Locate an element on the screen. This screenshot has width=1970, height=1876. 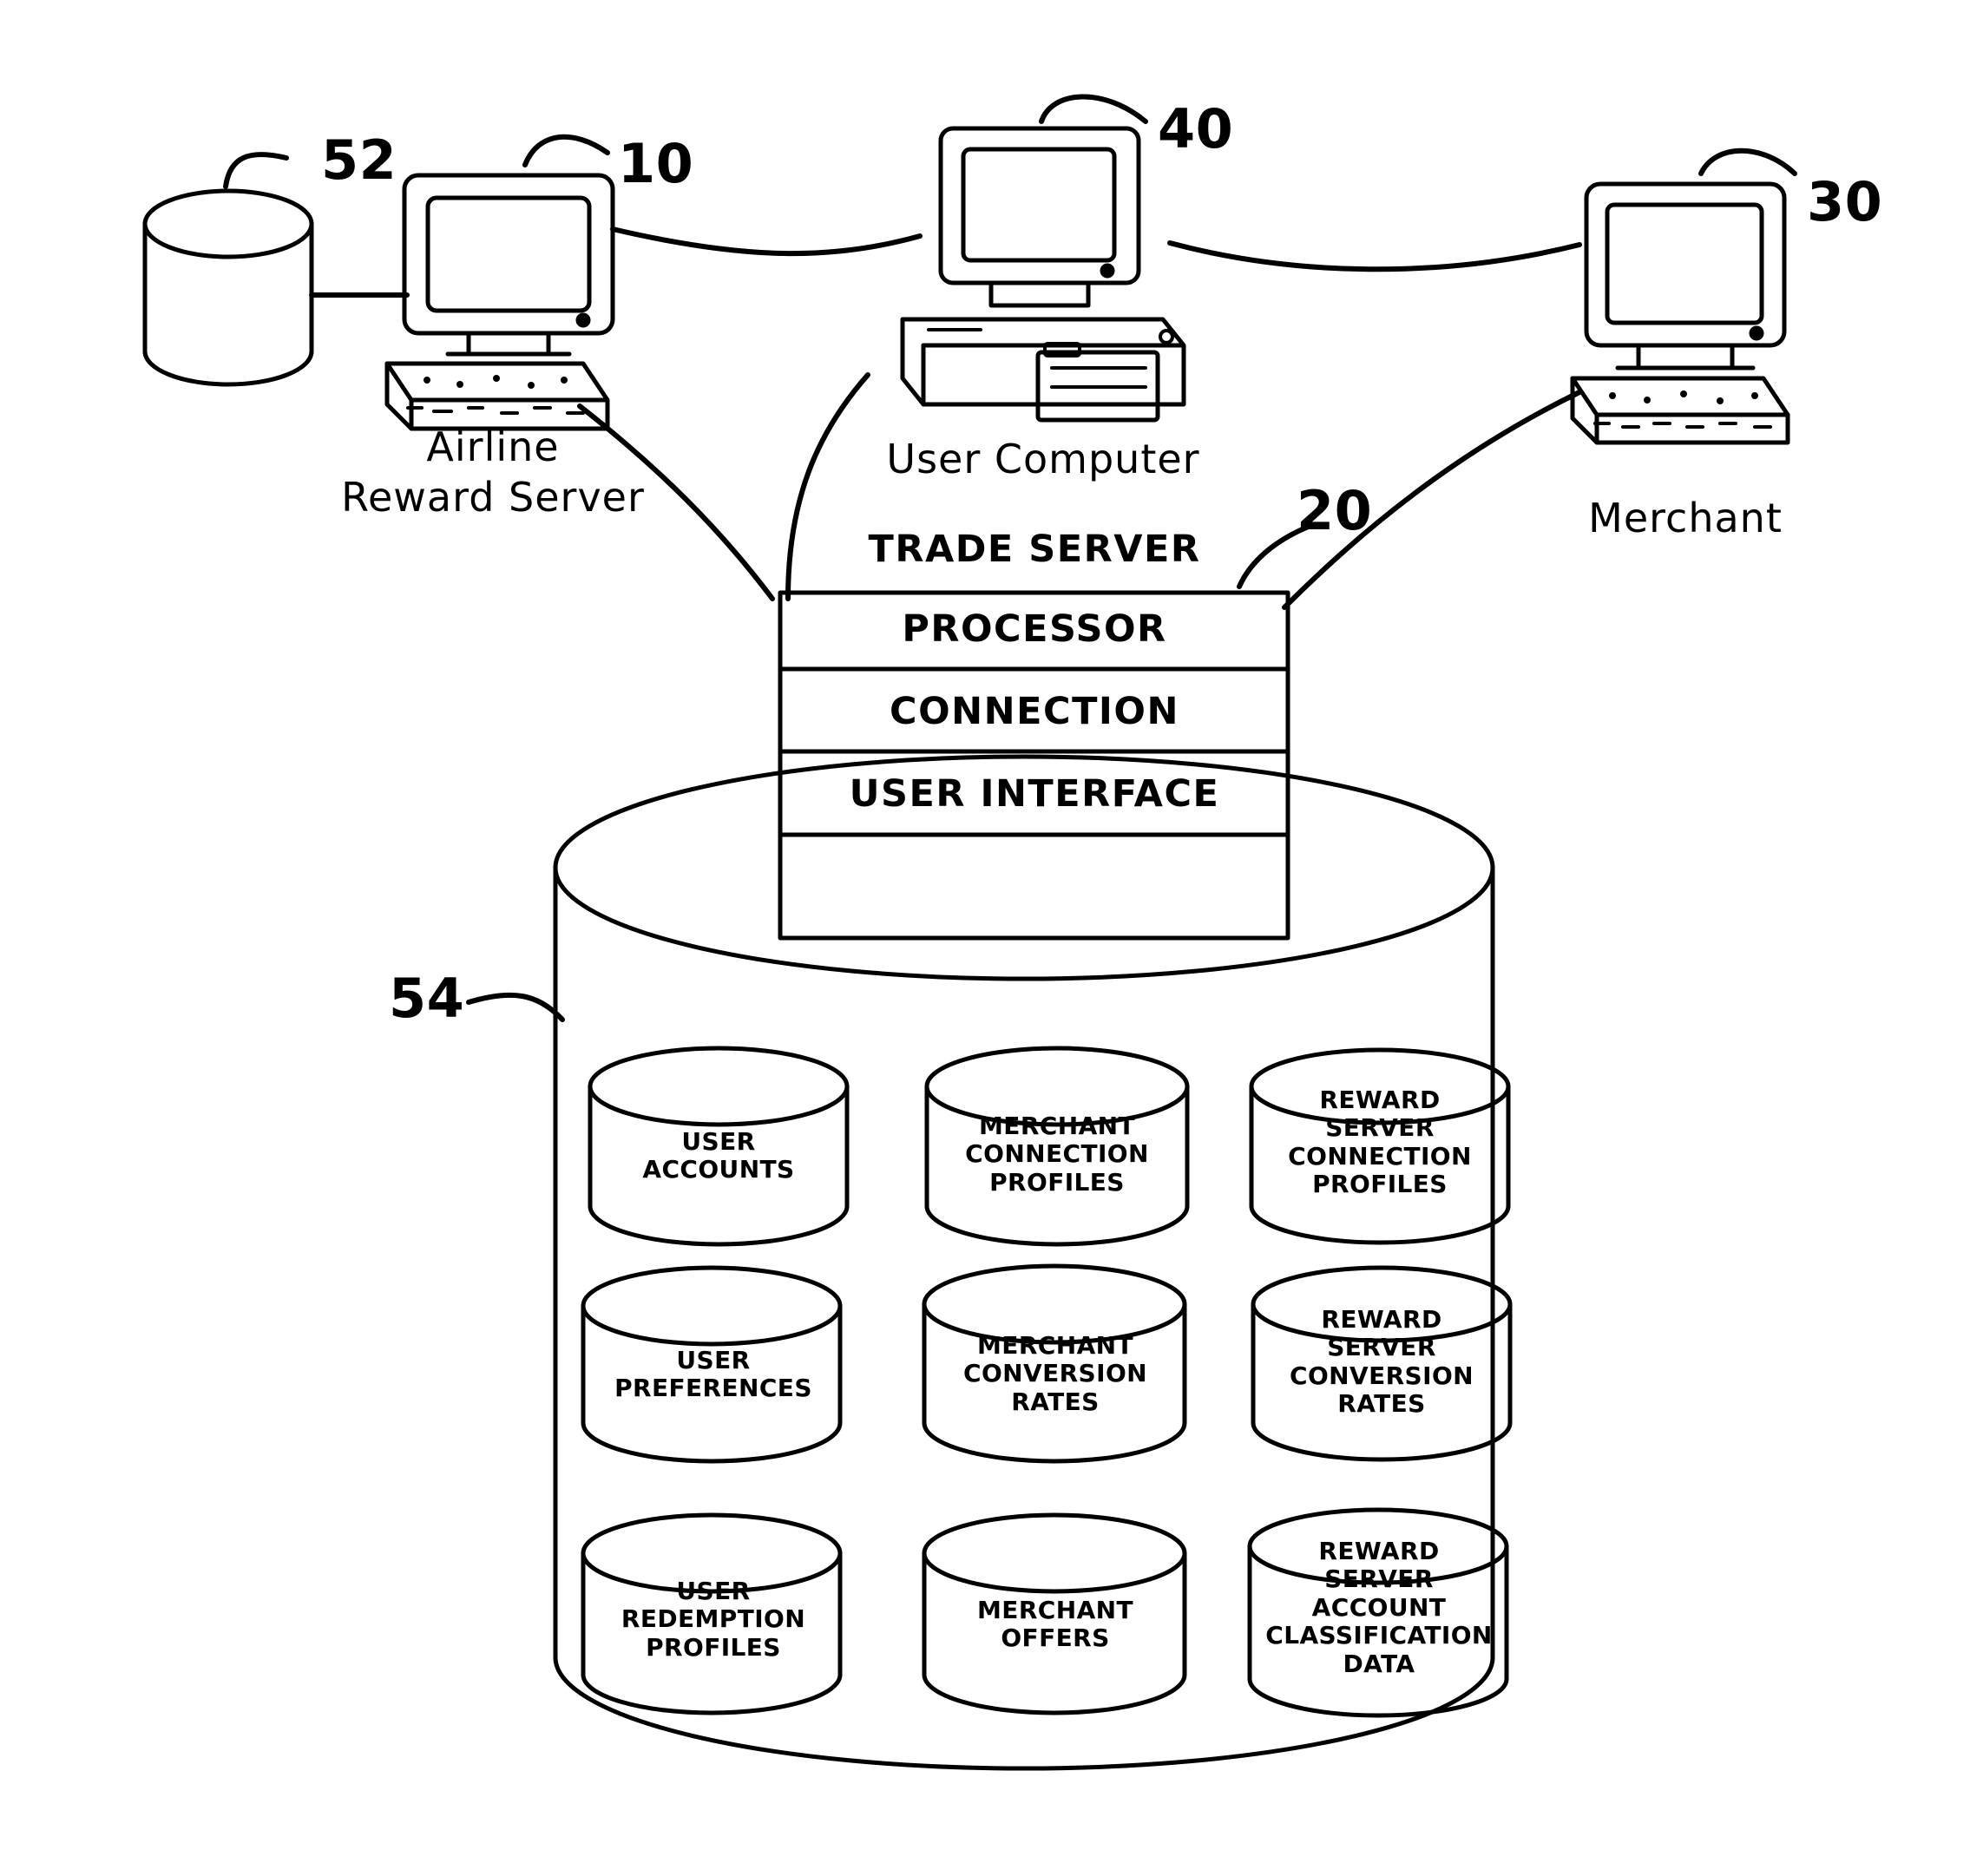
store-line: CLASSIFICATION is located at coordinates (1379, 1635).